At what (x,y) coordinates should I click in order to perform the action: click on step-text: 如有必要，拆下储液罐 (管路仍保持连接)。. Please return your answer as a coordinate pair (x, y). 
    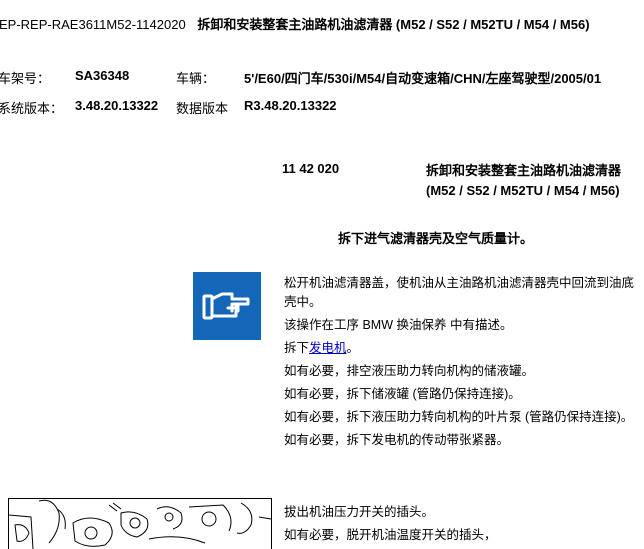
    Looking at the image, I should click on (402, 394).